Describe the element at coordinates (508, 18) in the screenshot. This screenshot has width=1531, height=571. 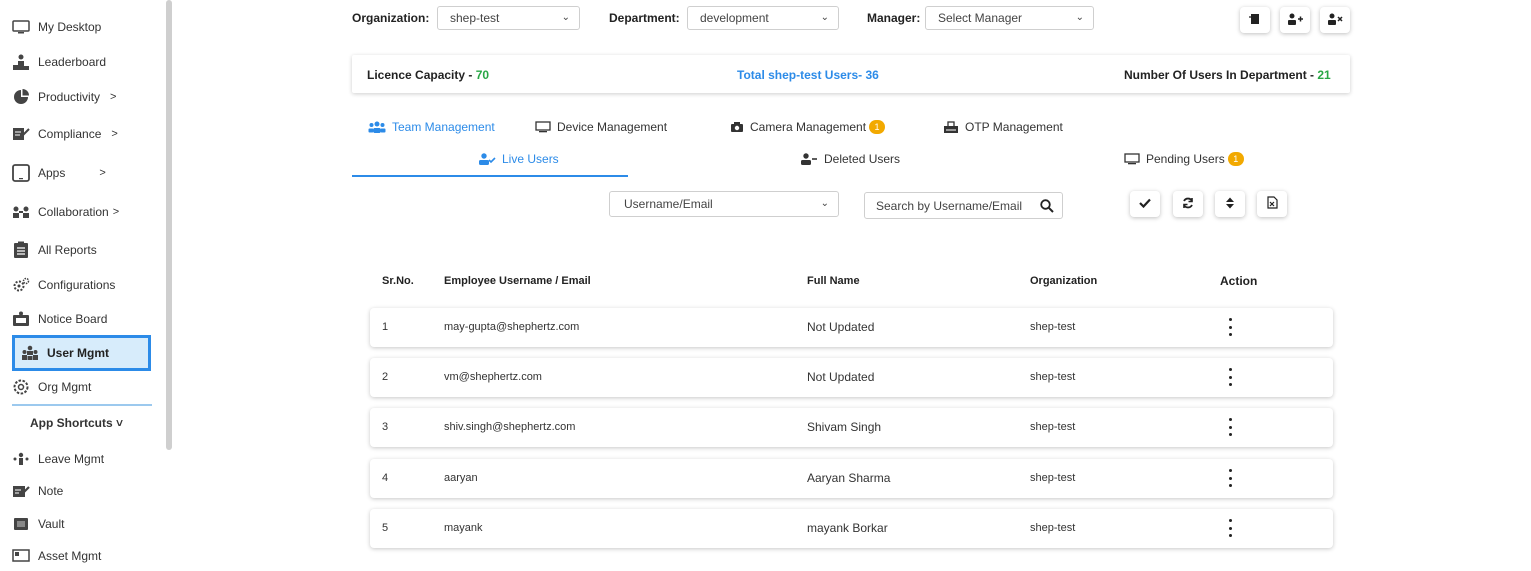
I see `organization-select: shep-test ⌄` at that location.